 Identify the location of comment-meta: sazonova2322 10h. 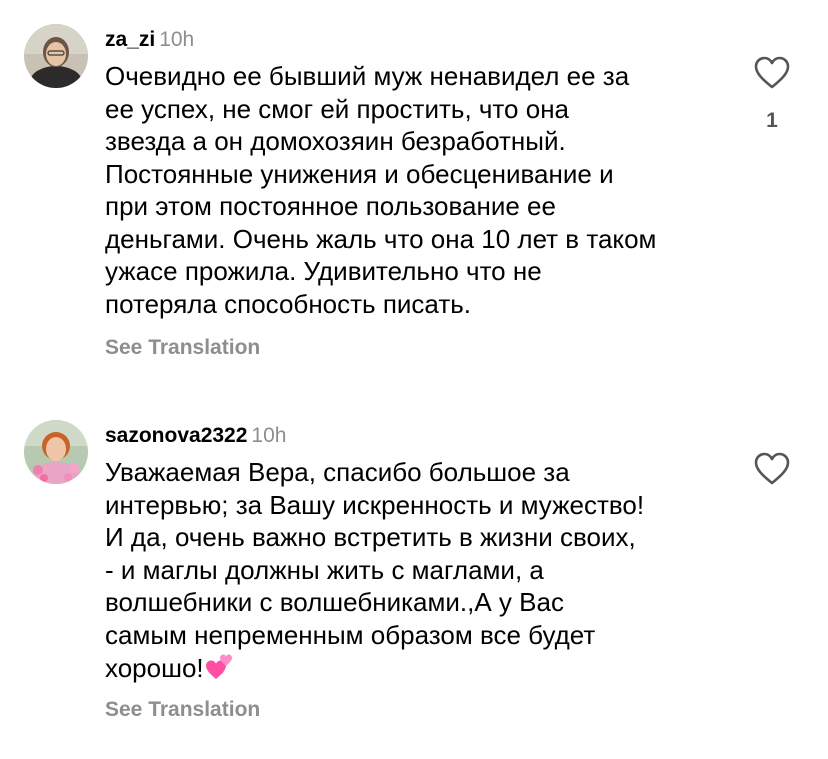
(195, 436).